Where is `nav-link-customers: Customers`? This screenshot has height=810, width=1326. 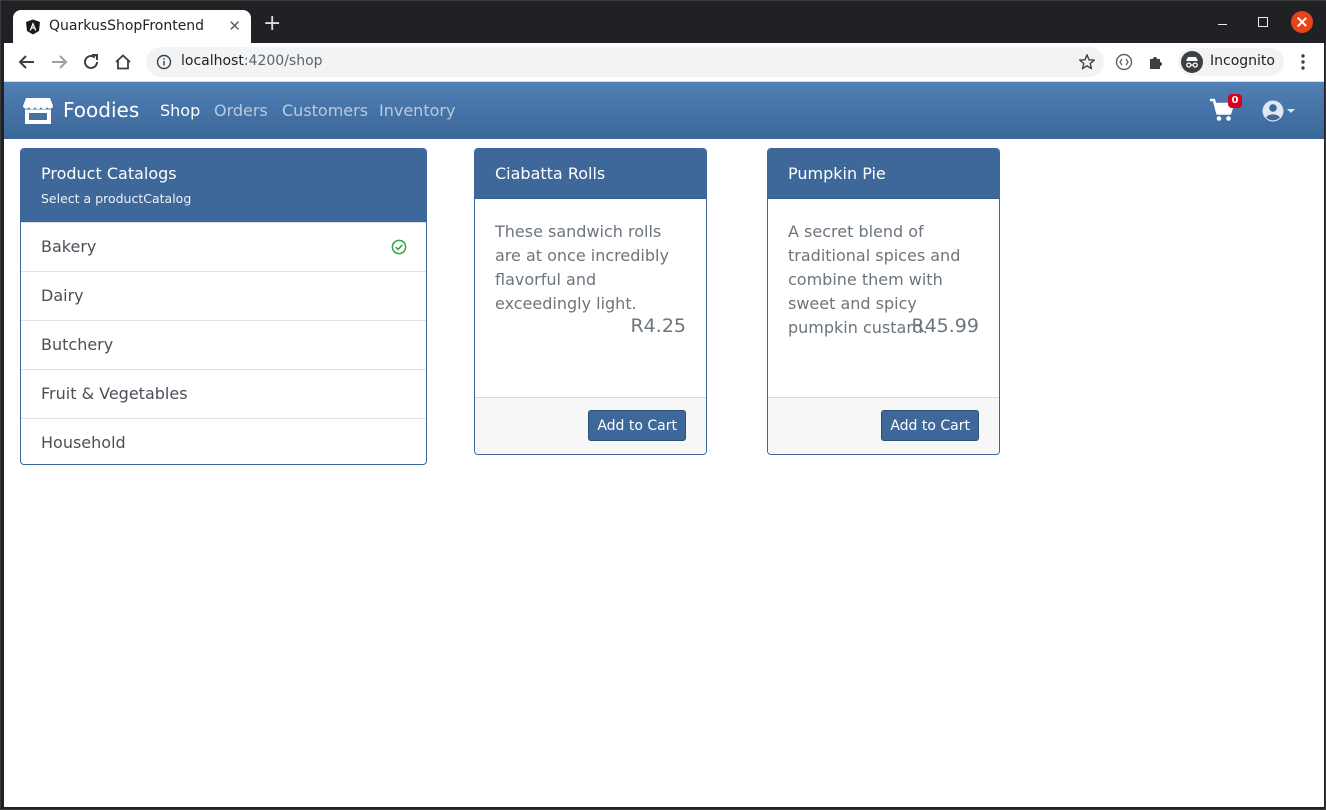 nav-link-customers: Customers is located at coordinates (325, 110).